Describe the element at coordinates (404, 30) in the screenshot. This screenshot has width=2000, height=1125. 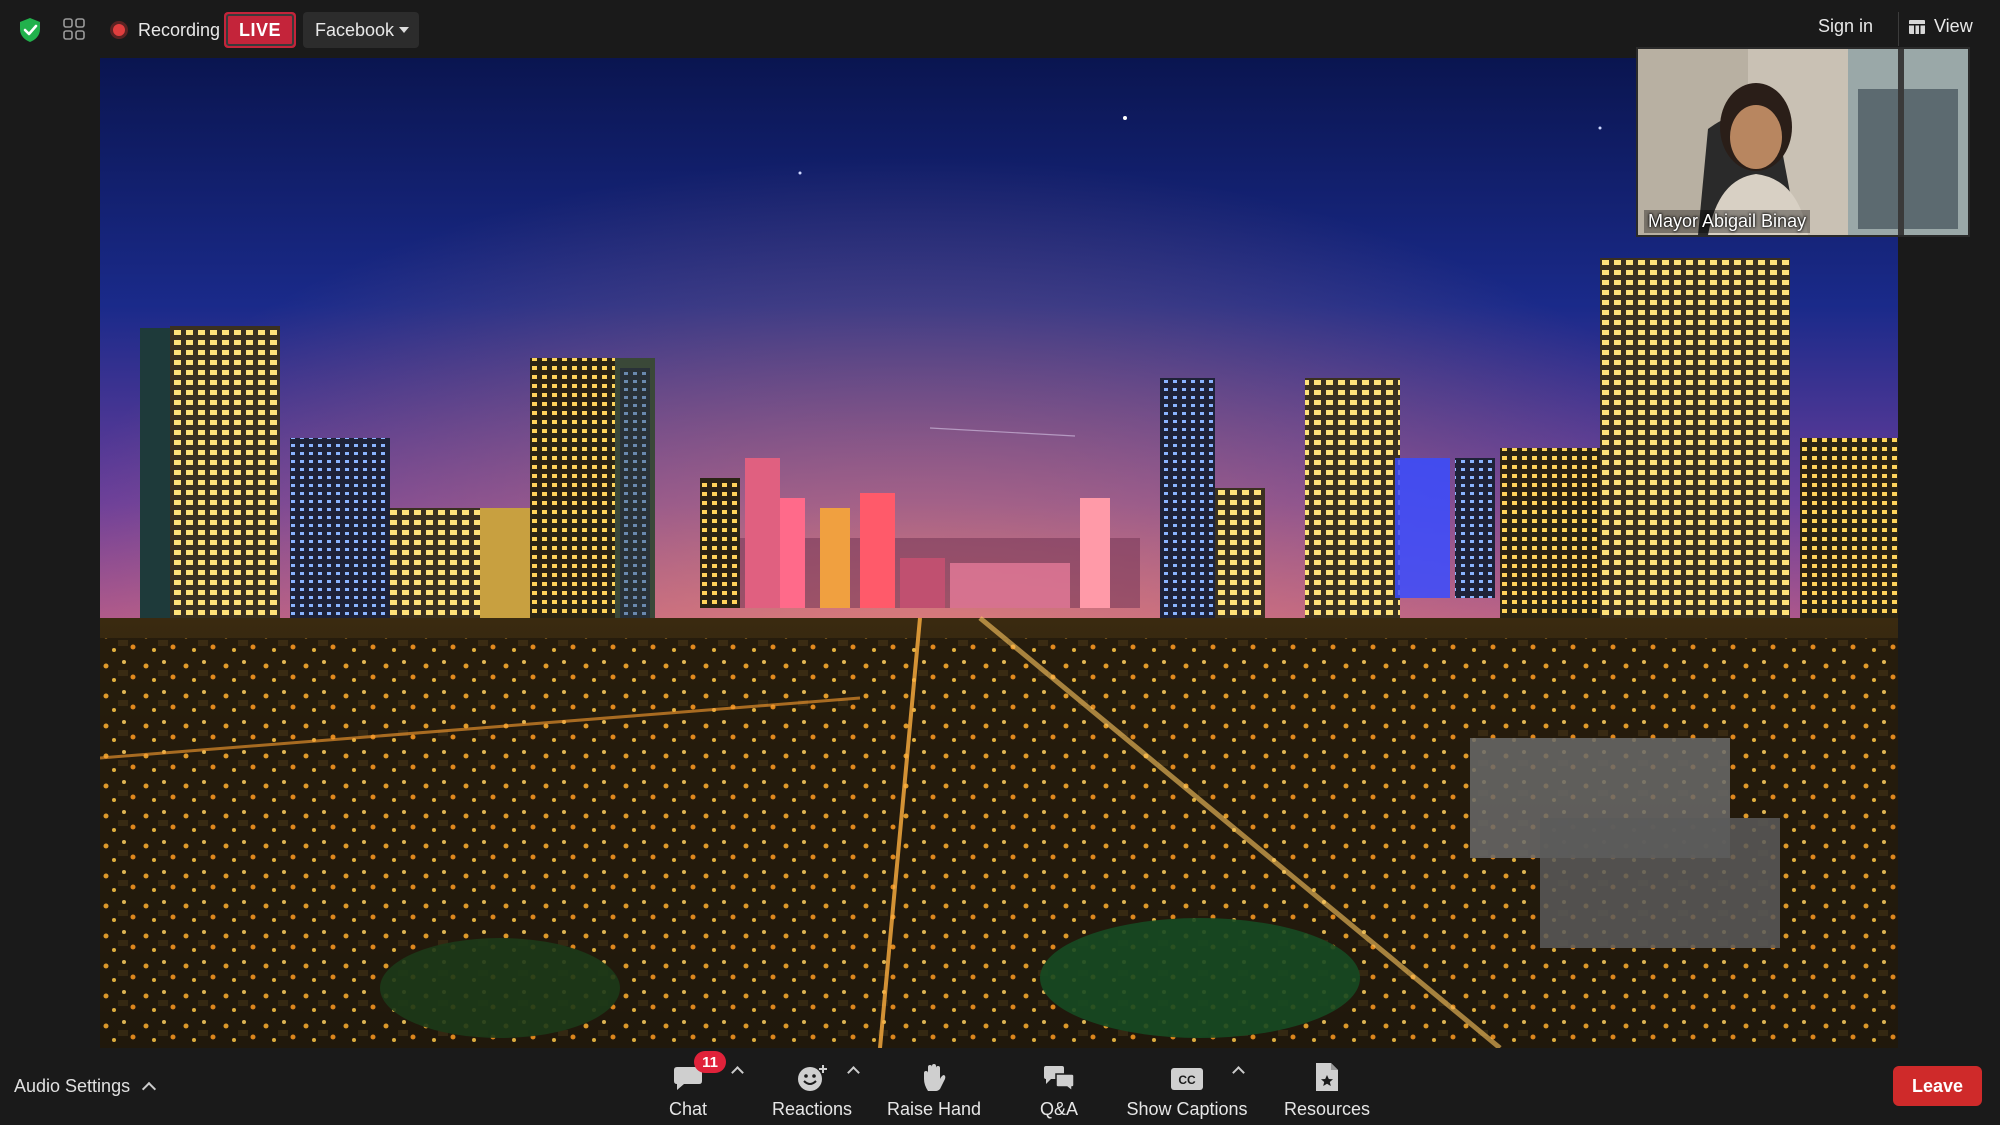
I see `caret-down-icon` at that location.